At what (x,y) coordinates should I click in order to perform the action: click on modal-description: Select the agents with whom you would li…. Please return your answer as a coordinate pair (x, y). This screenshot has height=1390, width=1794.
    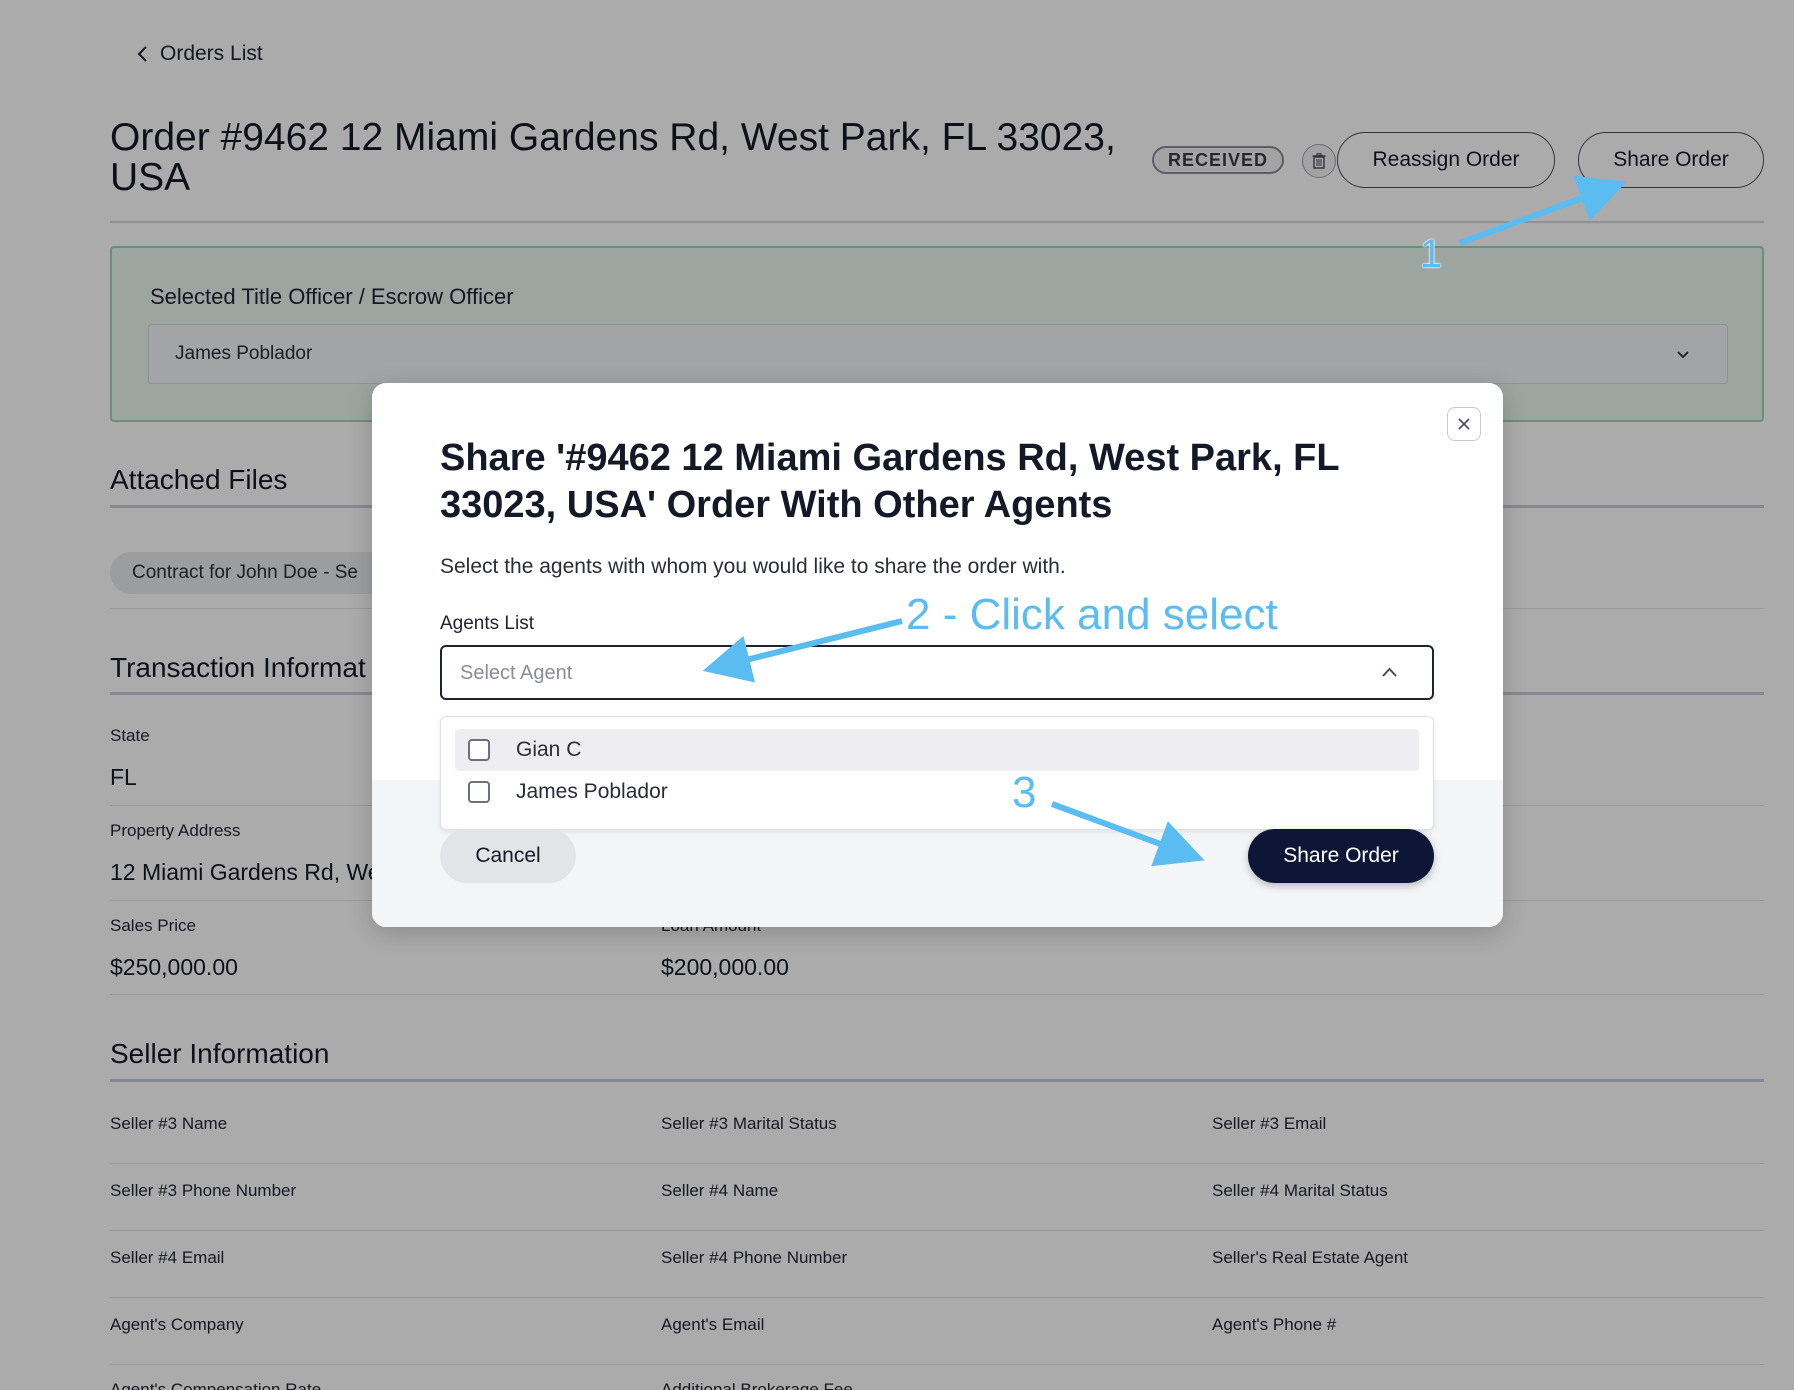
    Looking at the image, I should click on (753, 566).